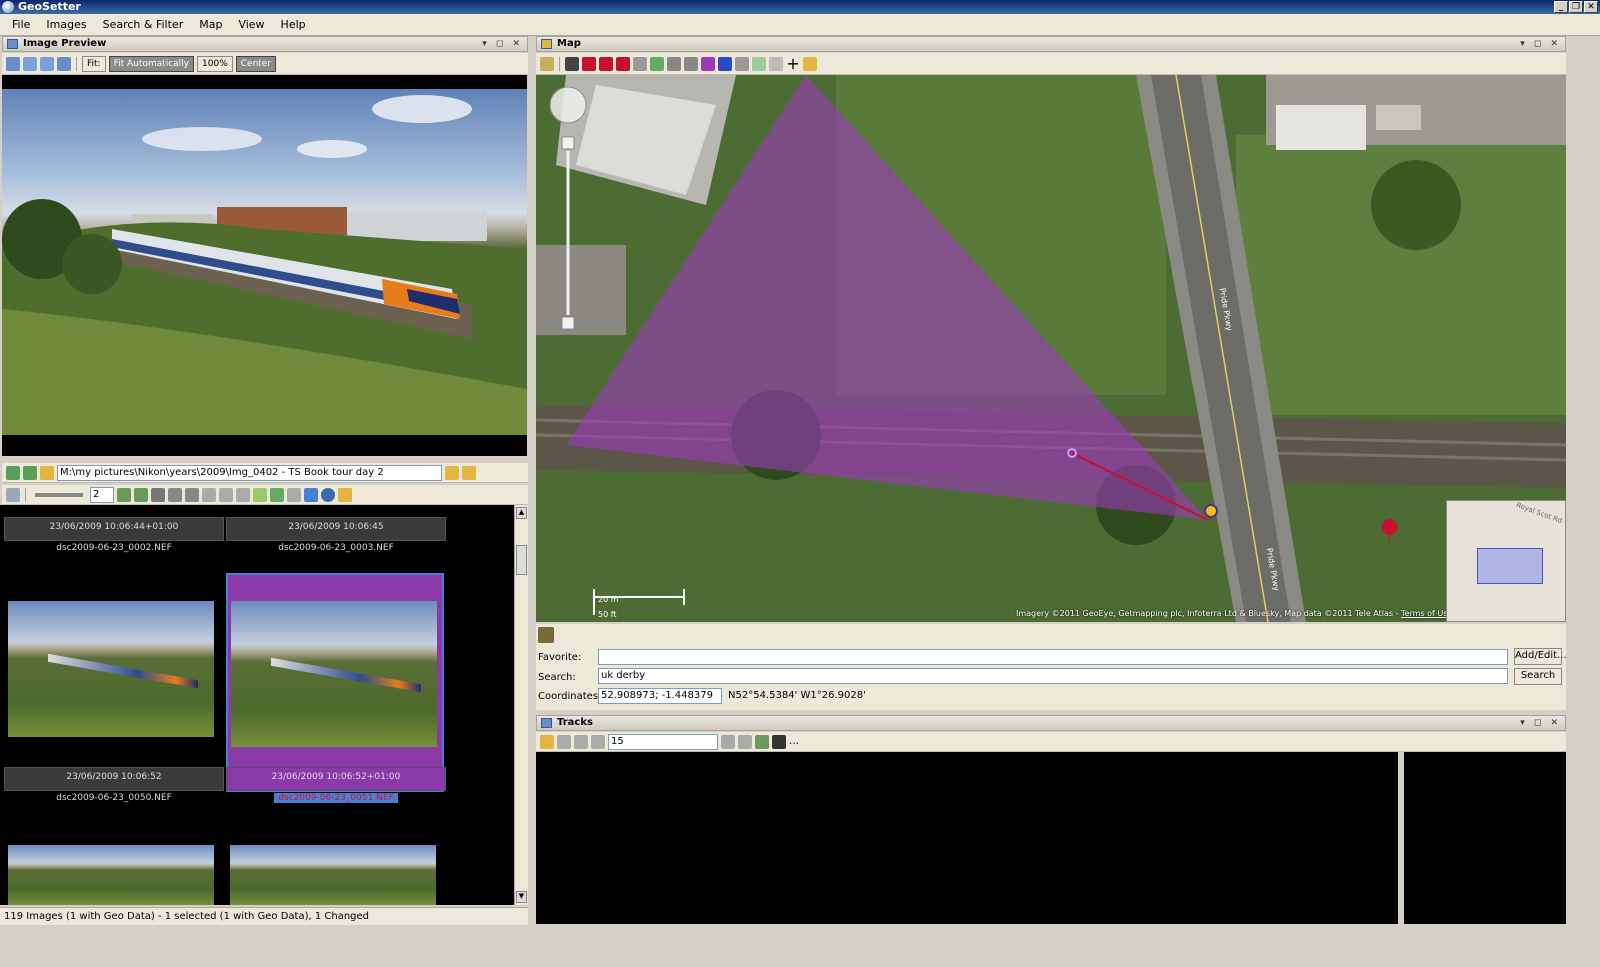 The height and width of the screenshot is (967, 1600). Describe the element at coordinates (277, 494) in the screenshot. I see `tag-icon` at that location.